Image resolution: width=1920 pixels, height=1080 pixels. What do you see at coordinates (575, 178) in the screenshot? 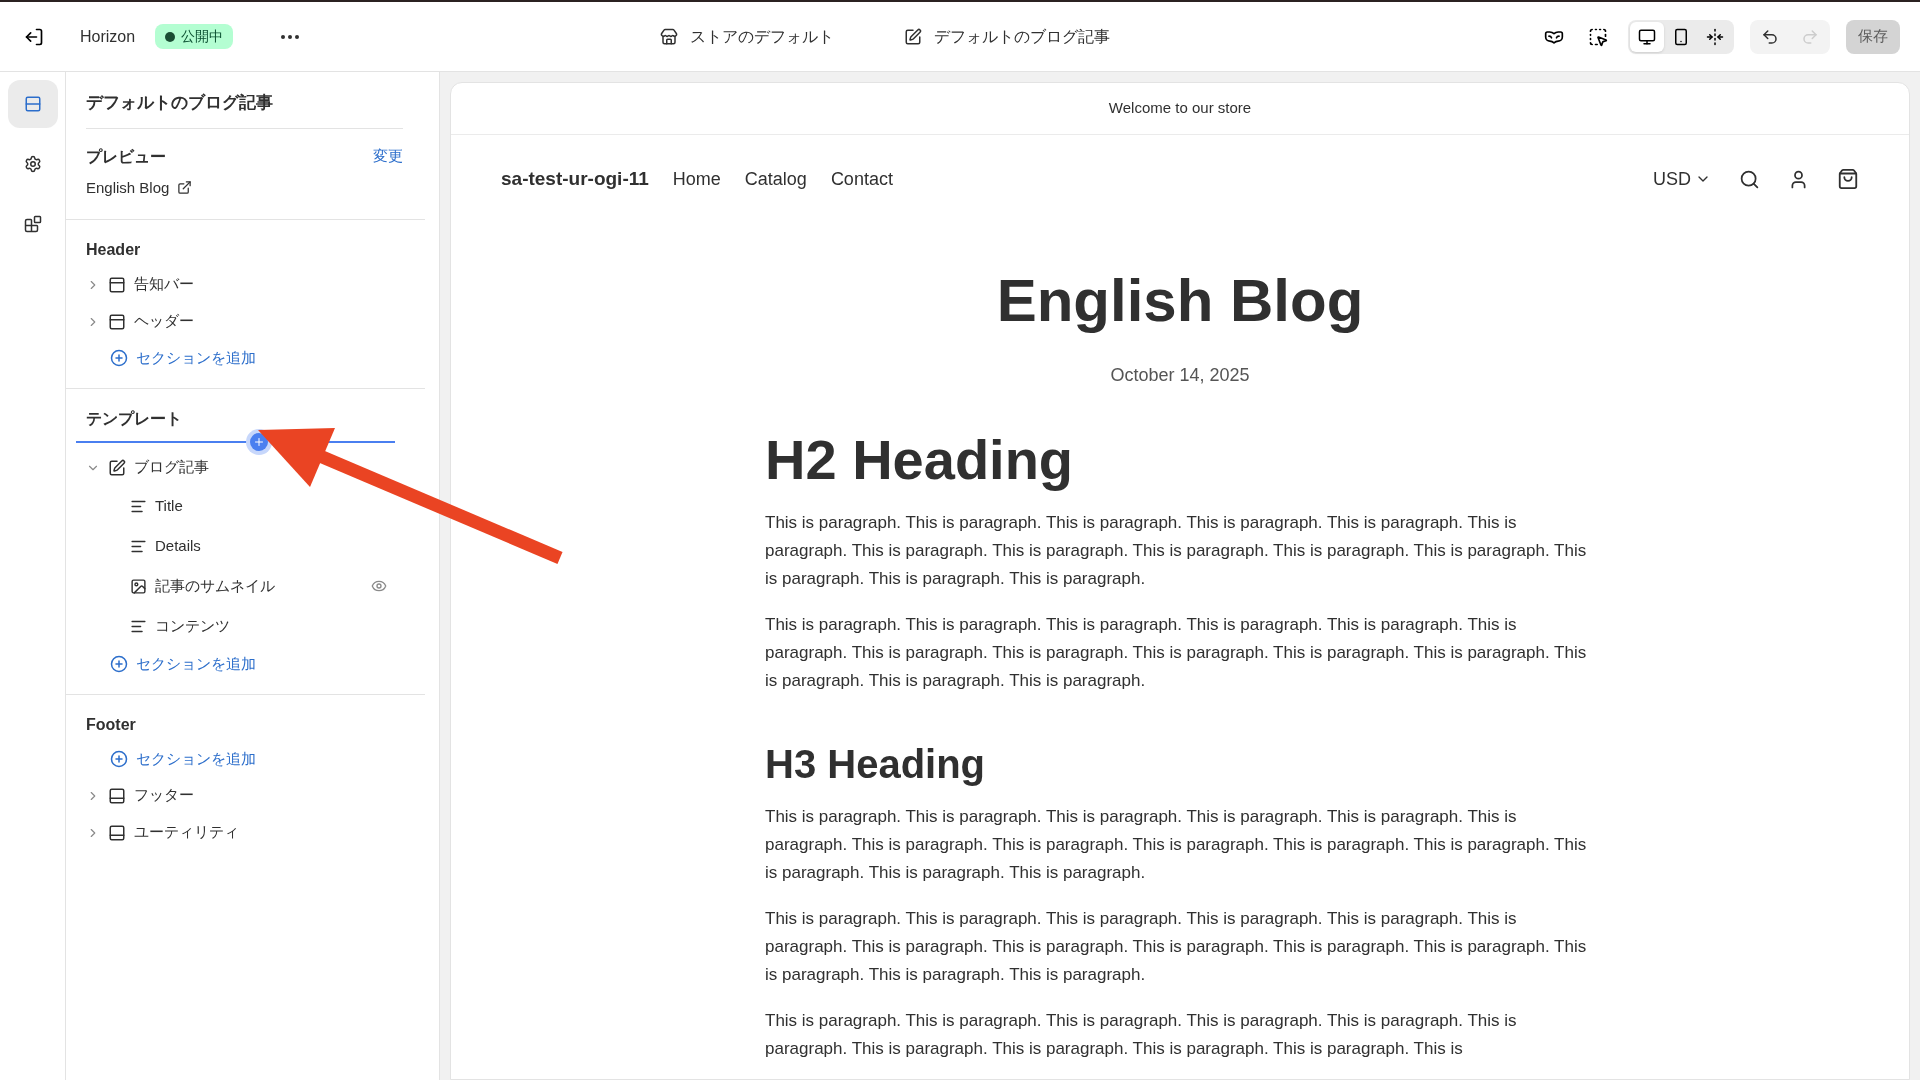
I see `store-name: sa-test-ur-ogi-11` at bounding box center [575, 178].